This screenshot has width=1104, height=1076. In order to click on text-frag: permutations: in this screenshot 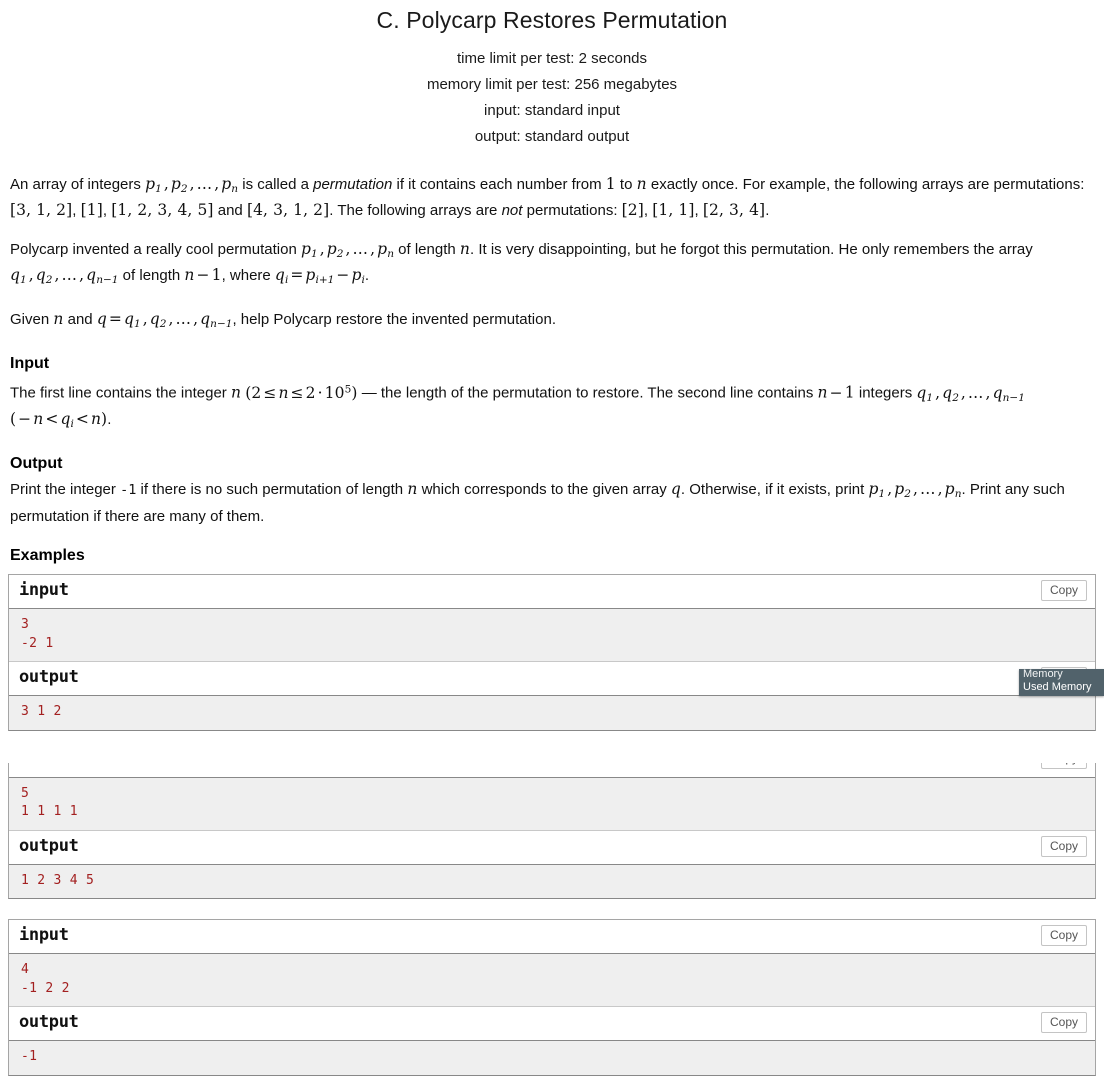, I will do `click(572, 211)`.